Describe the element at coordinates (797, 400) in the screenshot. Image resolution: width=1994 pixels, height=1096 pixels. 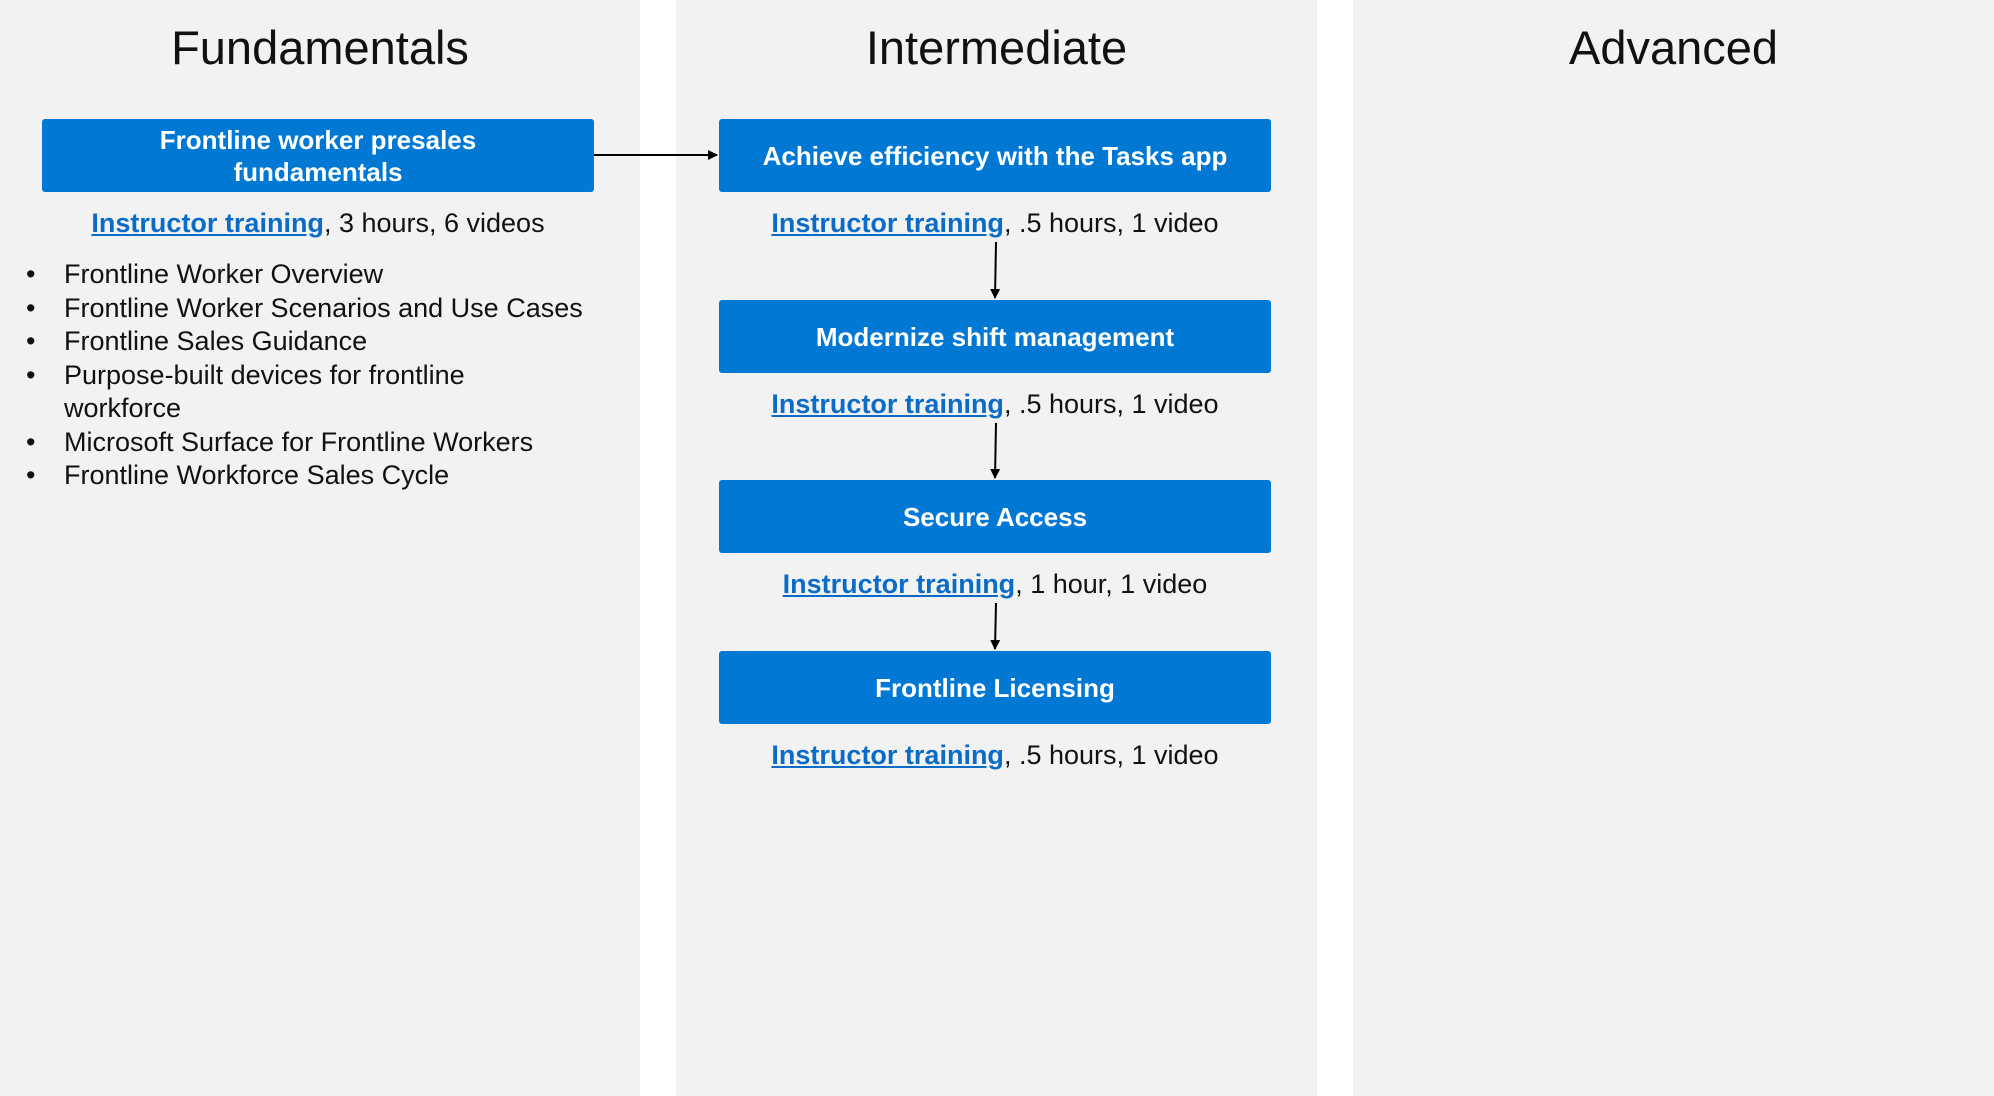
I see `connector-arrows` at that location.